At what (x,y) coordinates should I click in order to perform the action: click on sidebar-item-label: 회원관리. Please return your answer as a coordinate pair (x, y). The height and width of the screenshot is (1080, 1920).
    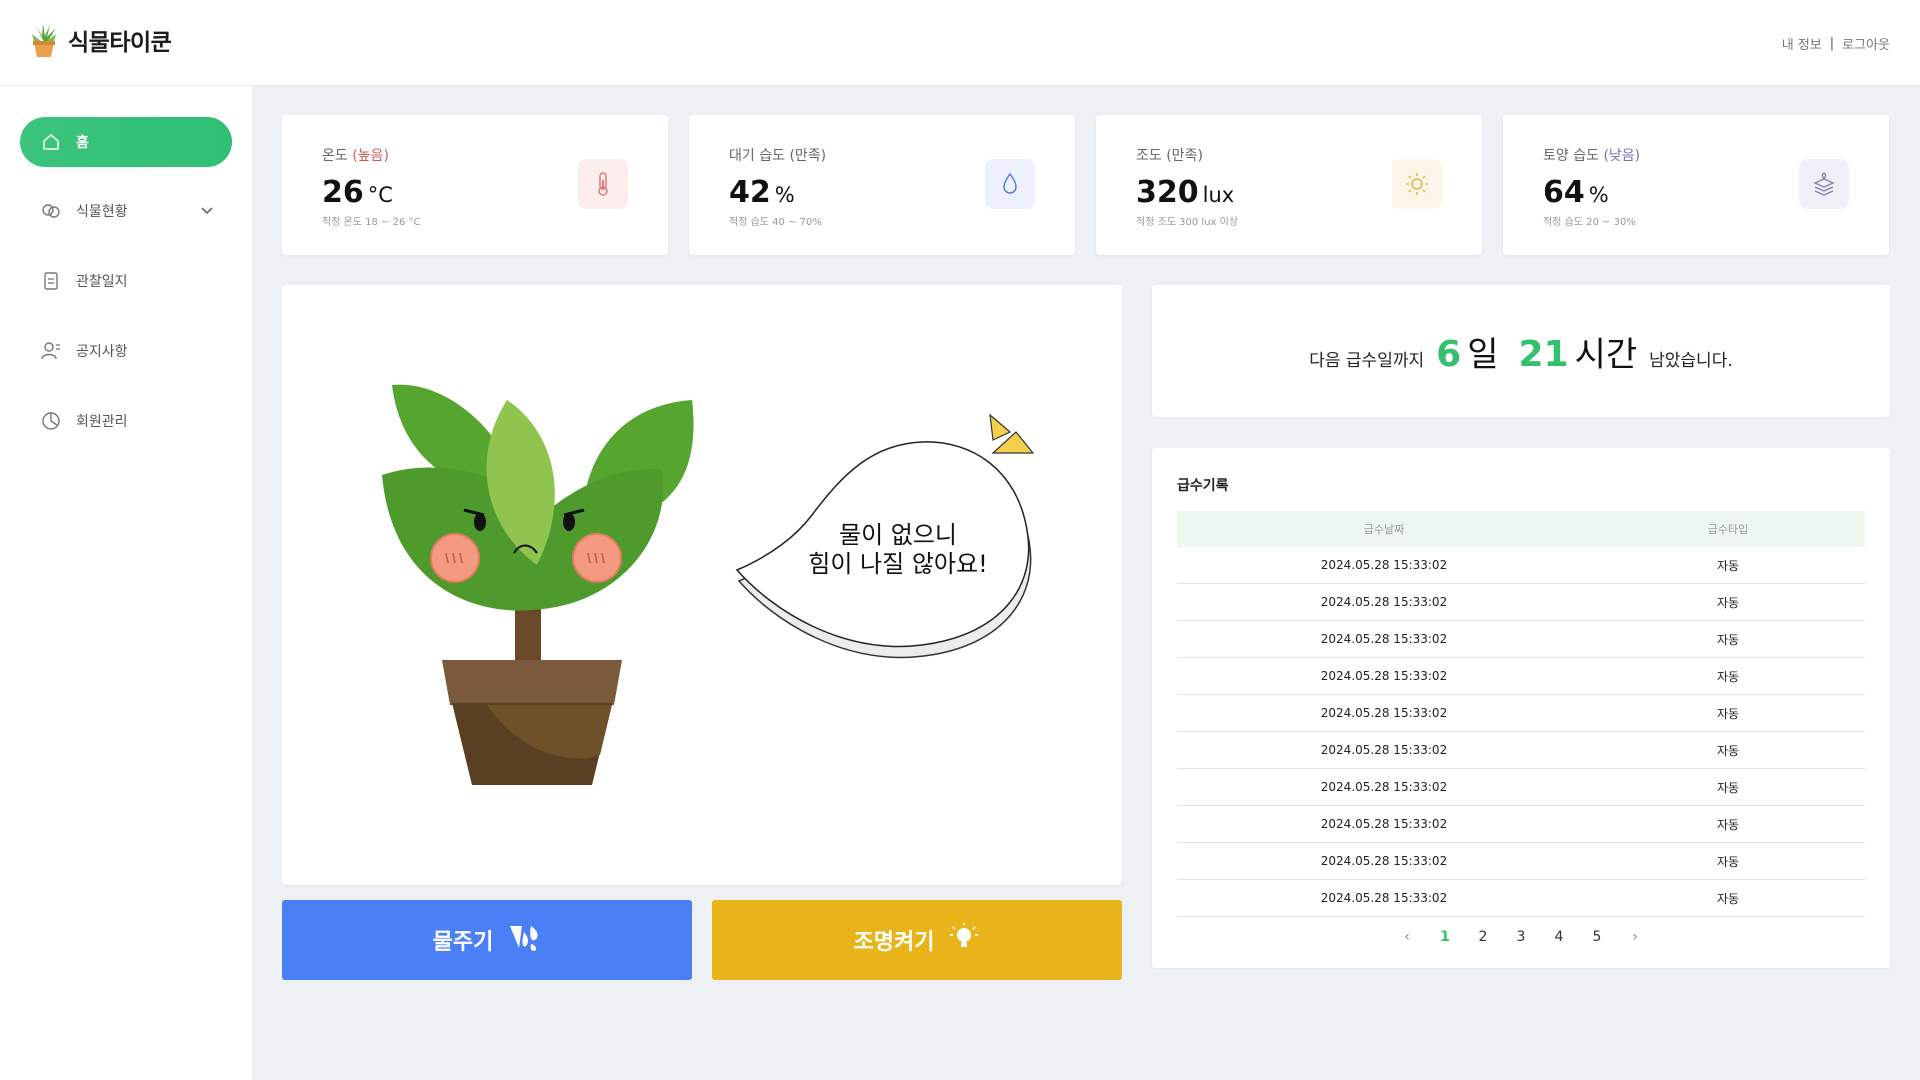
    Looking at the image, I should click on (102, 422).